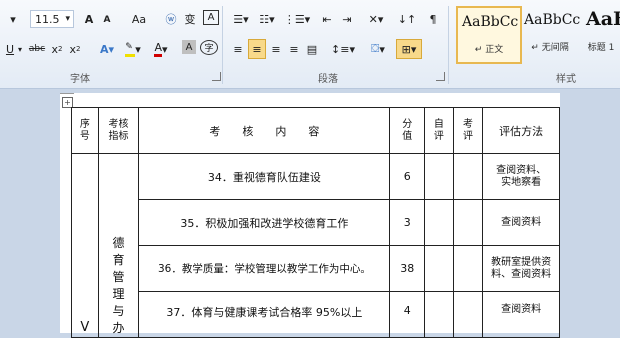 The image size is (620, 338). Describe the element at coordinates (521, 176) in the screenshot. I see `row-method: 查阅资料、实地察看` at that location.